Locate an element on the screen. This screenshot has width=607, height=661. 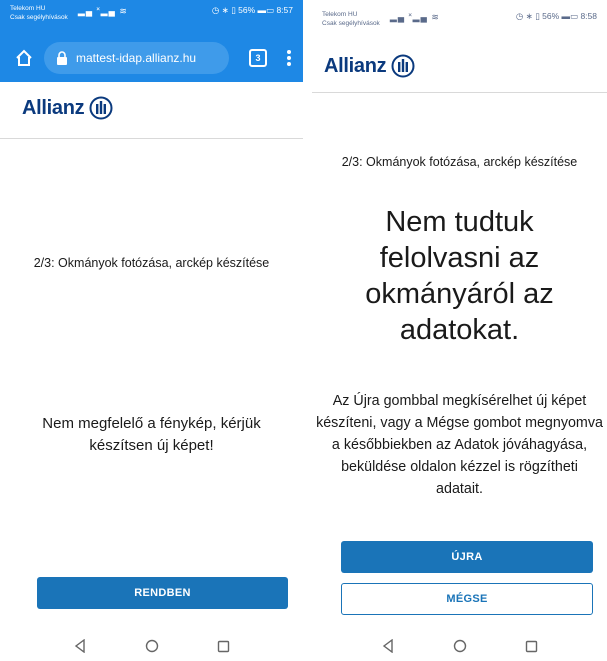
url-text: mattest-idap.allianz.hu is located at coordinates (136, 58).